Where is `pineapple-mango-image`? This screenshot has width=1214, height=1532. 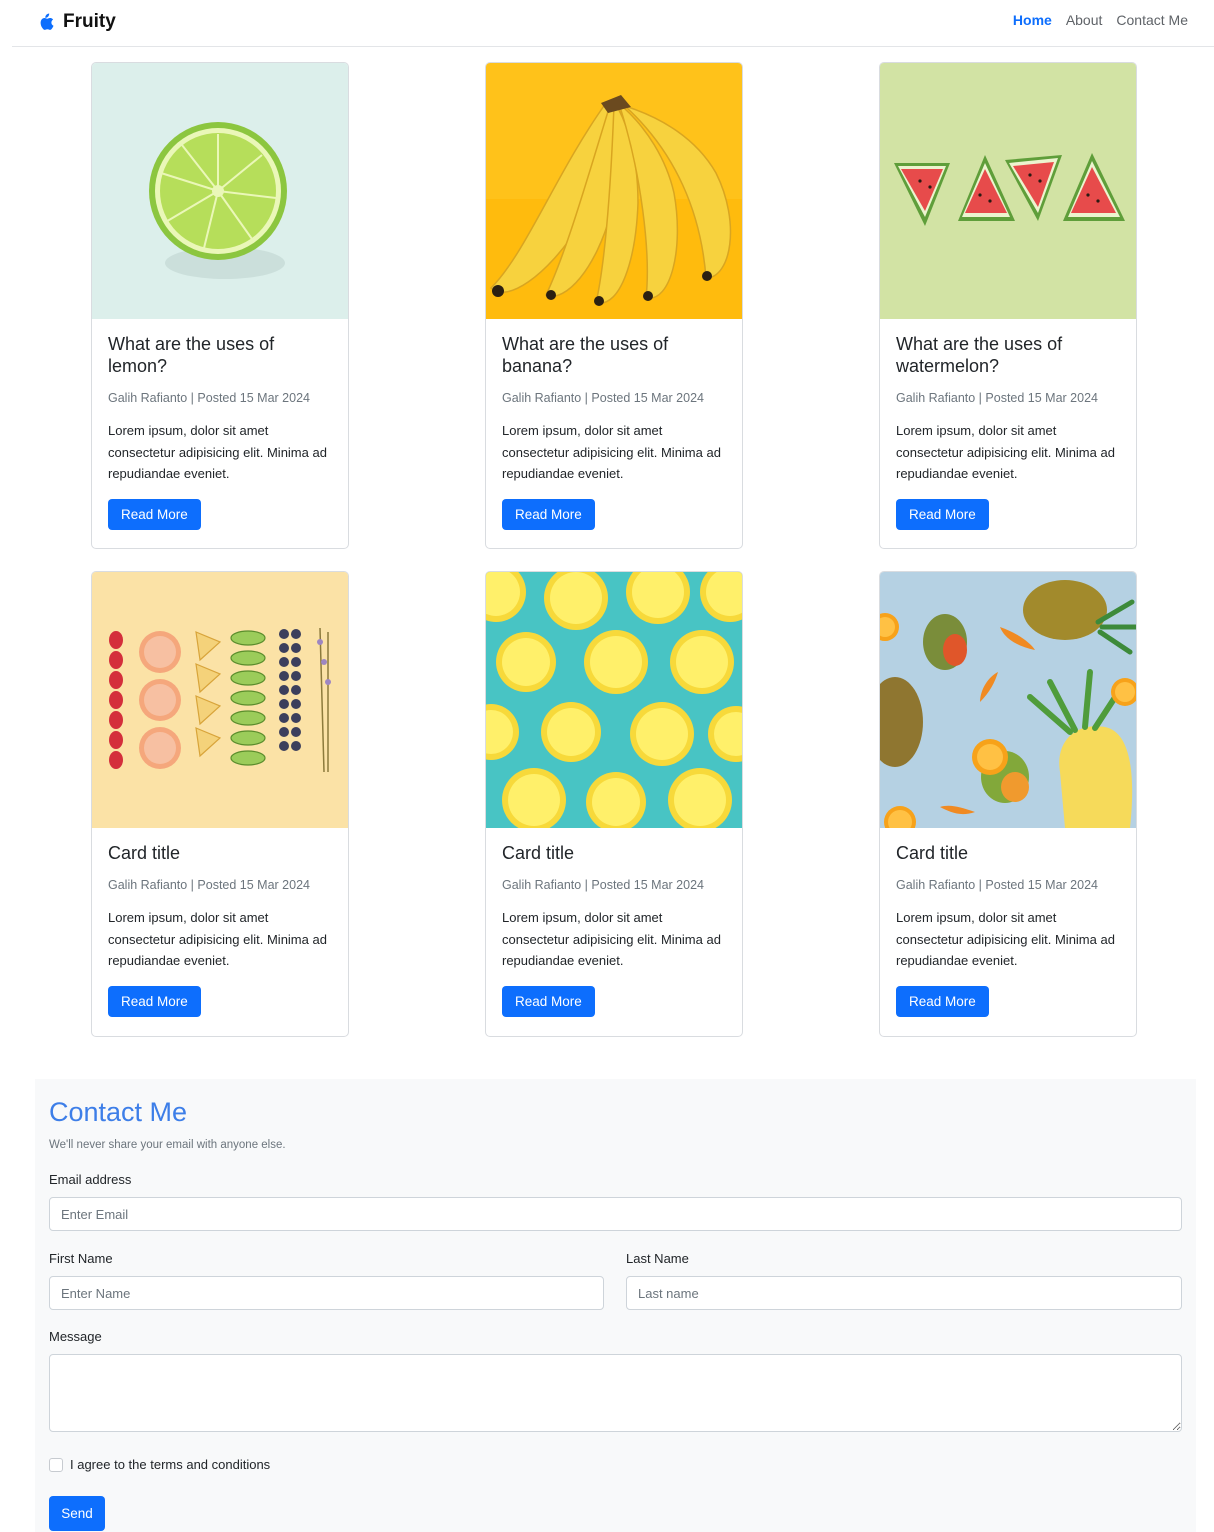
pineapple-mango-image is located at coordinates (1008, 700).